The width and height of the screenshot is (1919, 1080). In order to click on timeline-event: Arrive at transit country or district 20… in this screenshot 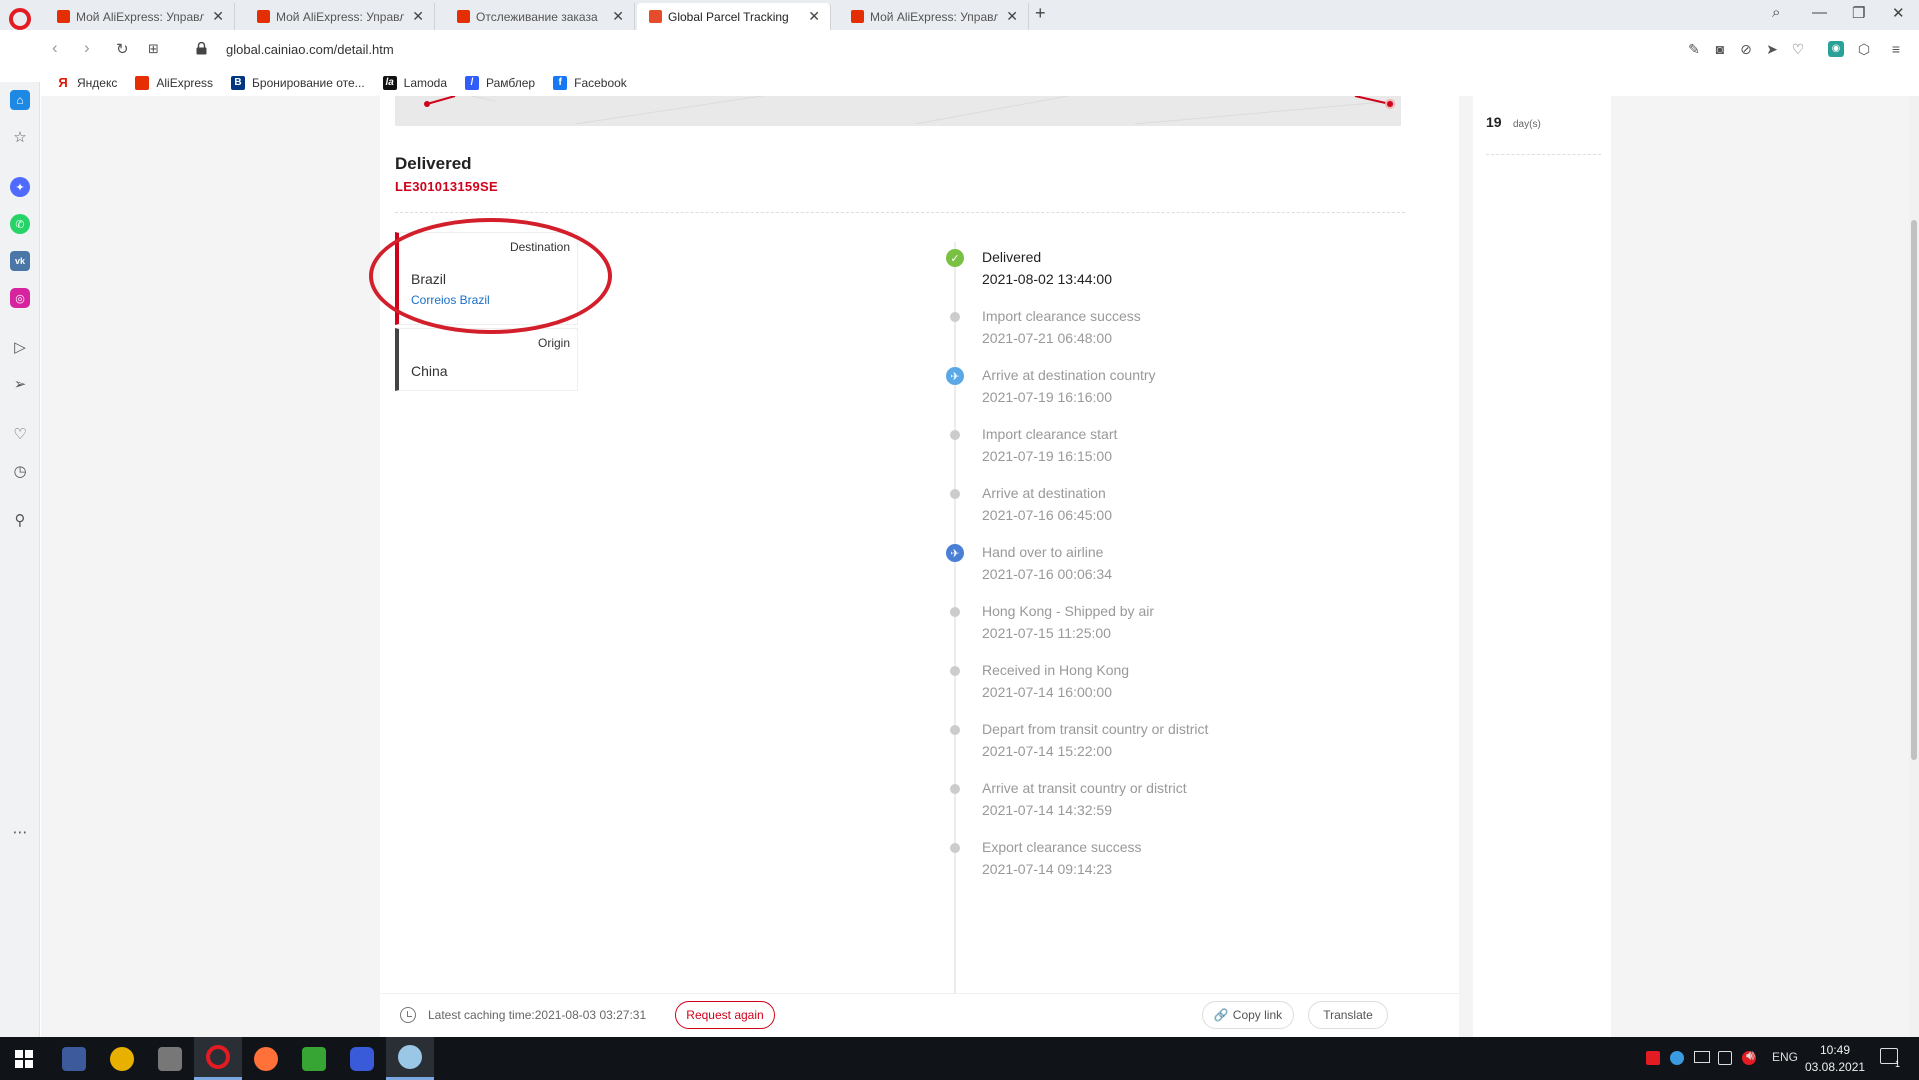, I will do `click(1084, 799)`.